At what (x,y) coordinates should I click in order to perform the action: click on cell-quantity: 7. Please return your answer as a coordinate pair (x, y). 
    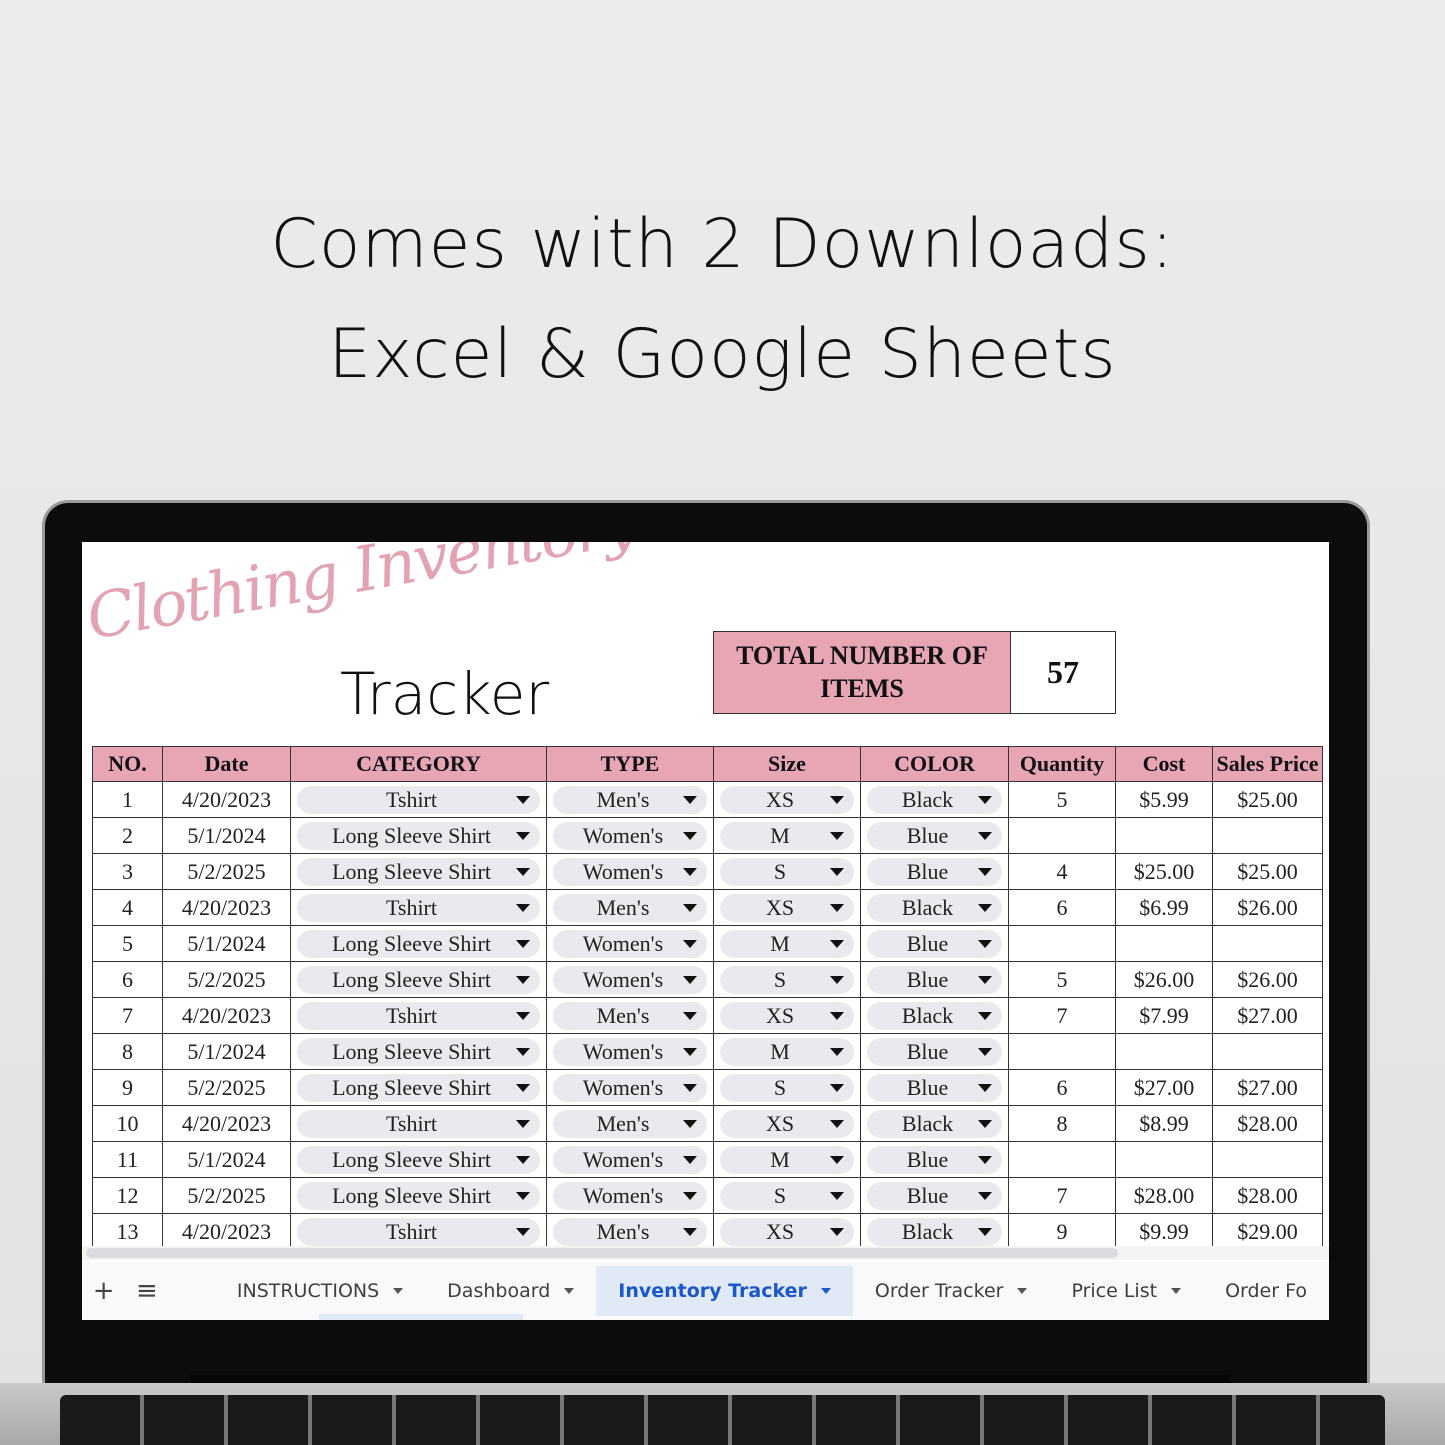
    Looking at the image, I should click on (1062, 1015).